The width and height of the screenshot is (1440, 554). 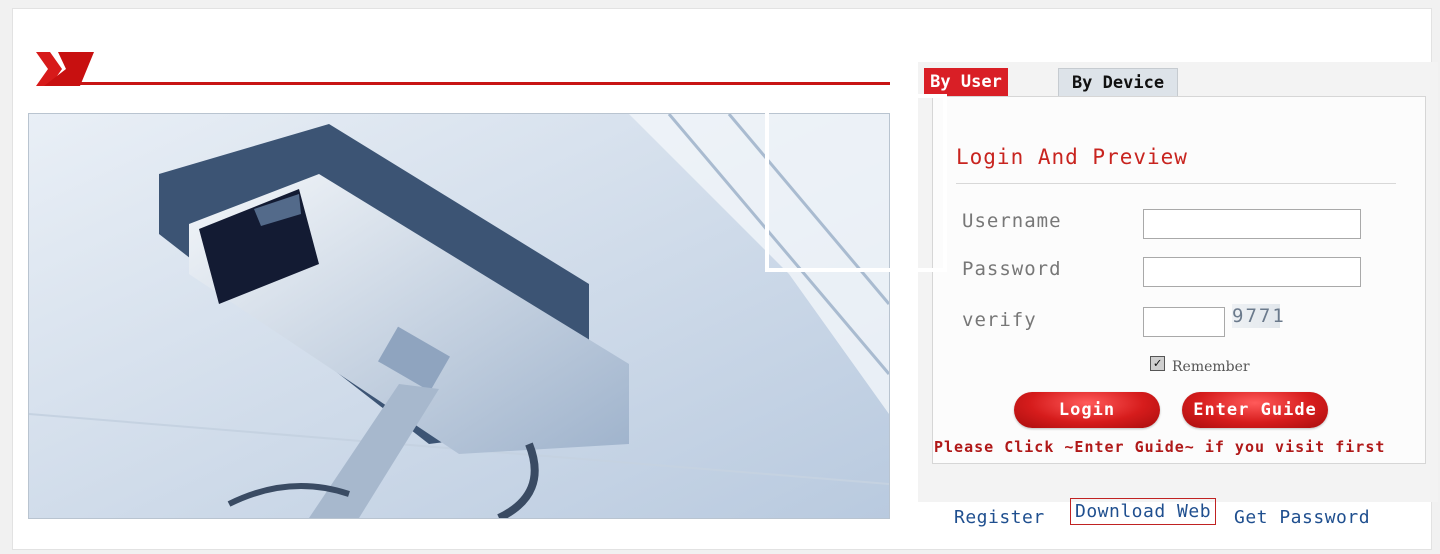 What do you see at coordinates (1012, 269) in the screenshot?
I see `password-label: Password` at bounding box center [1012, 269].